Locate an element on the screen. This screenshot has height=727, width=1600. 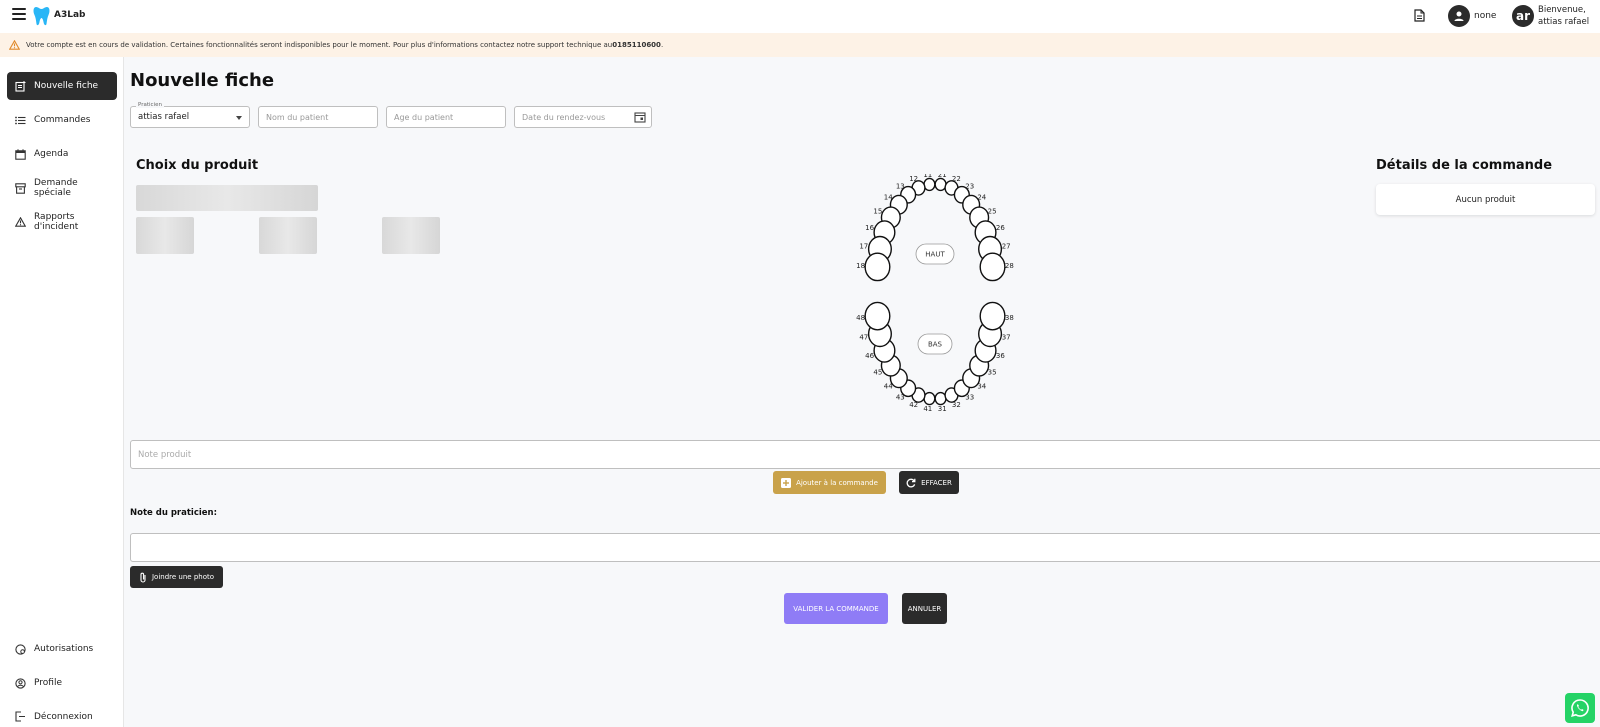
patient-name-input: Nom du patient is located at coordinates (318, 117).